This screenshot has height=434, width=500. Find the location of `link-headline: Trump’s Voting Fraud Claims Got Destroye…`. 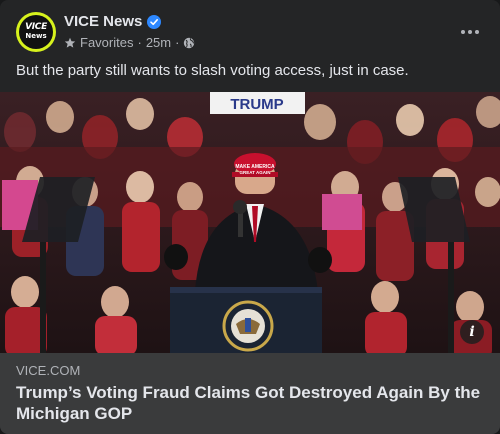

link-headline: Trump’s Voting Fraud Claims Got Destroye… is located at coordinates (251, 403).